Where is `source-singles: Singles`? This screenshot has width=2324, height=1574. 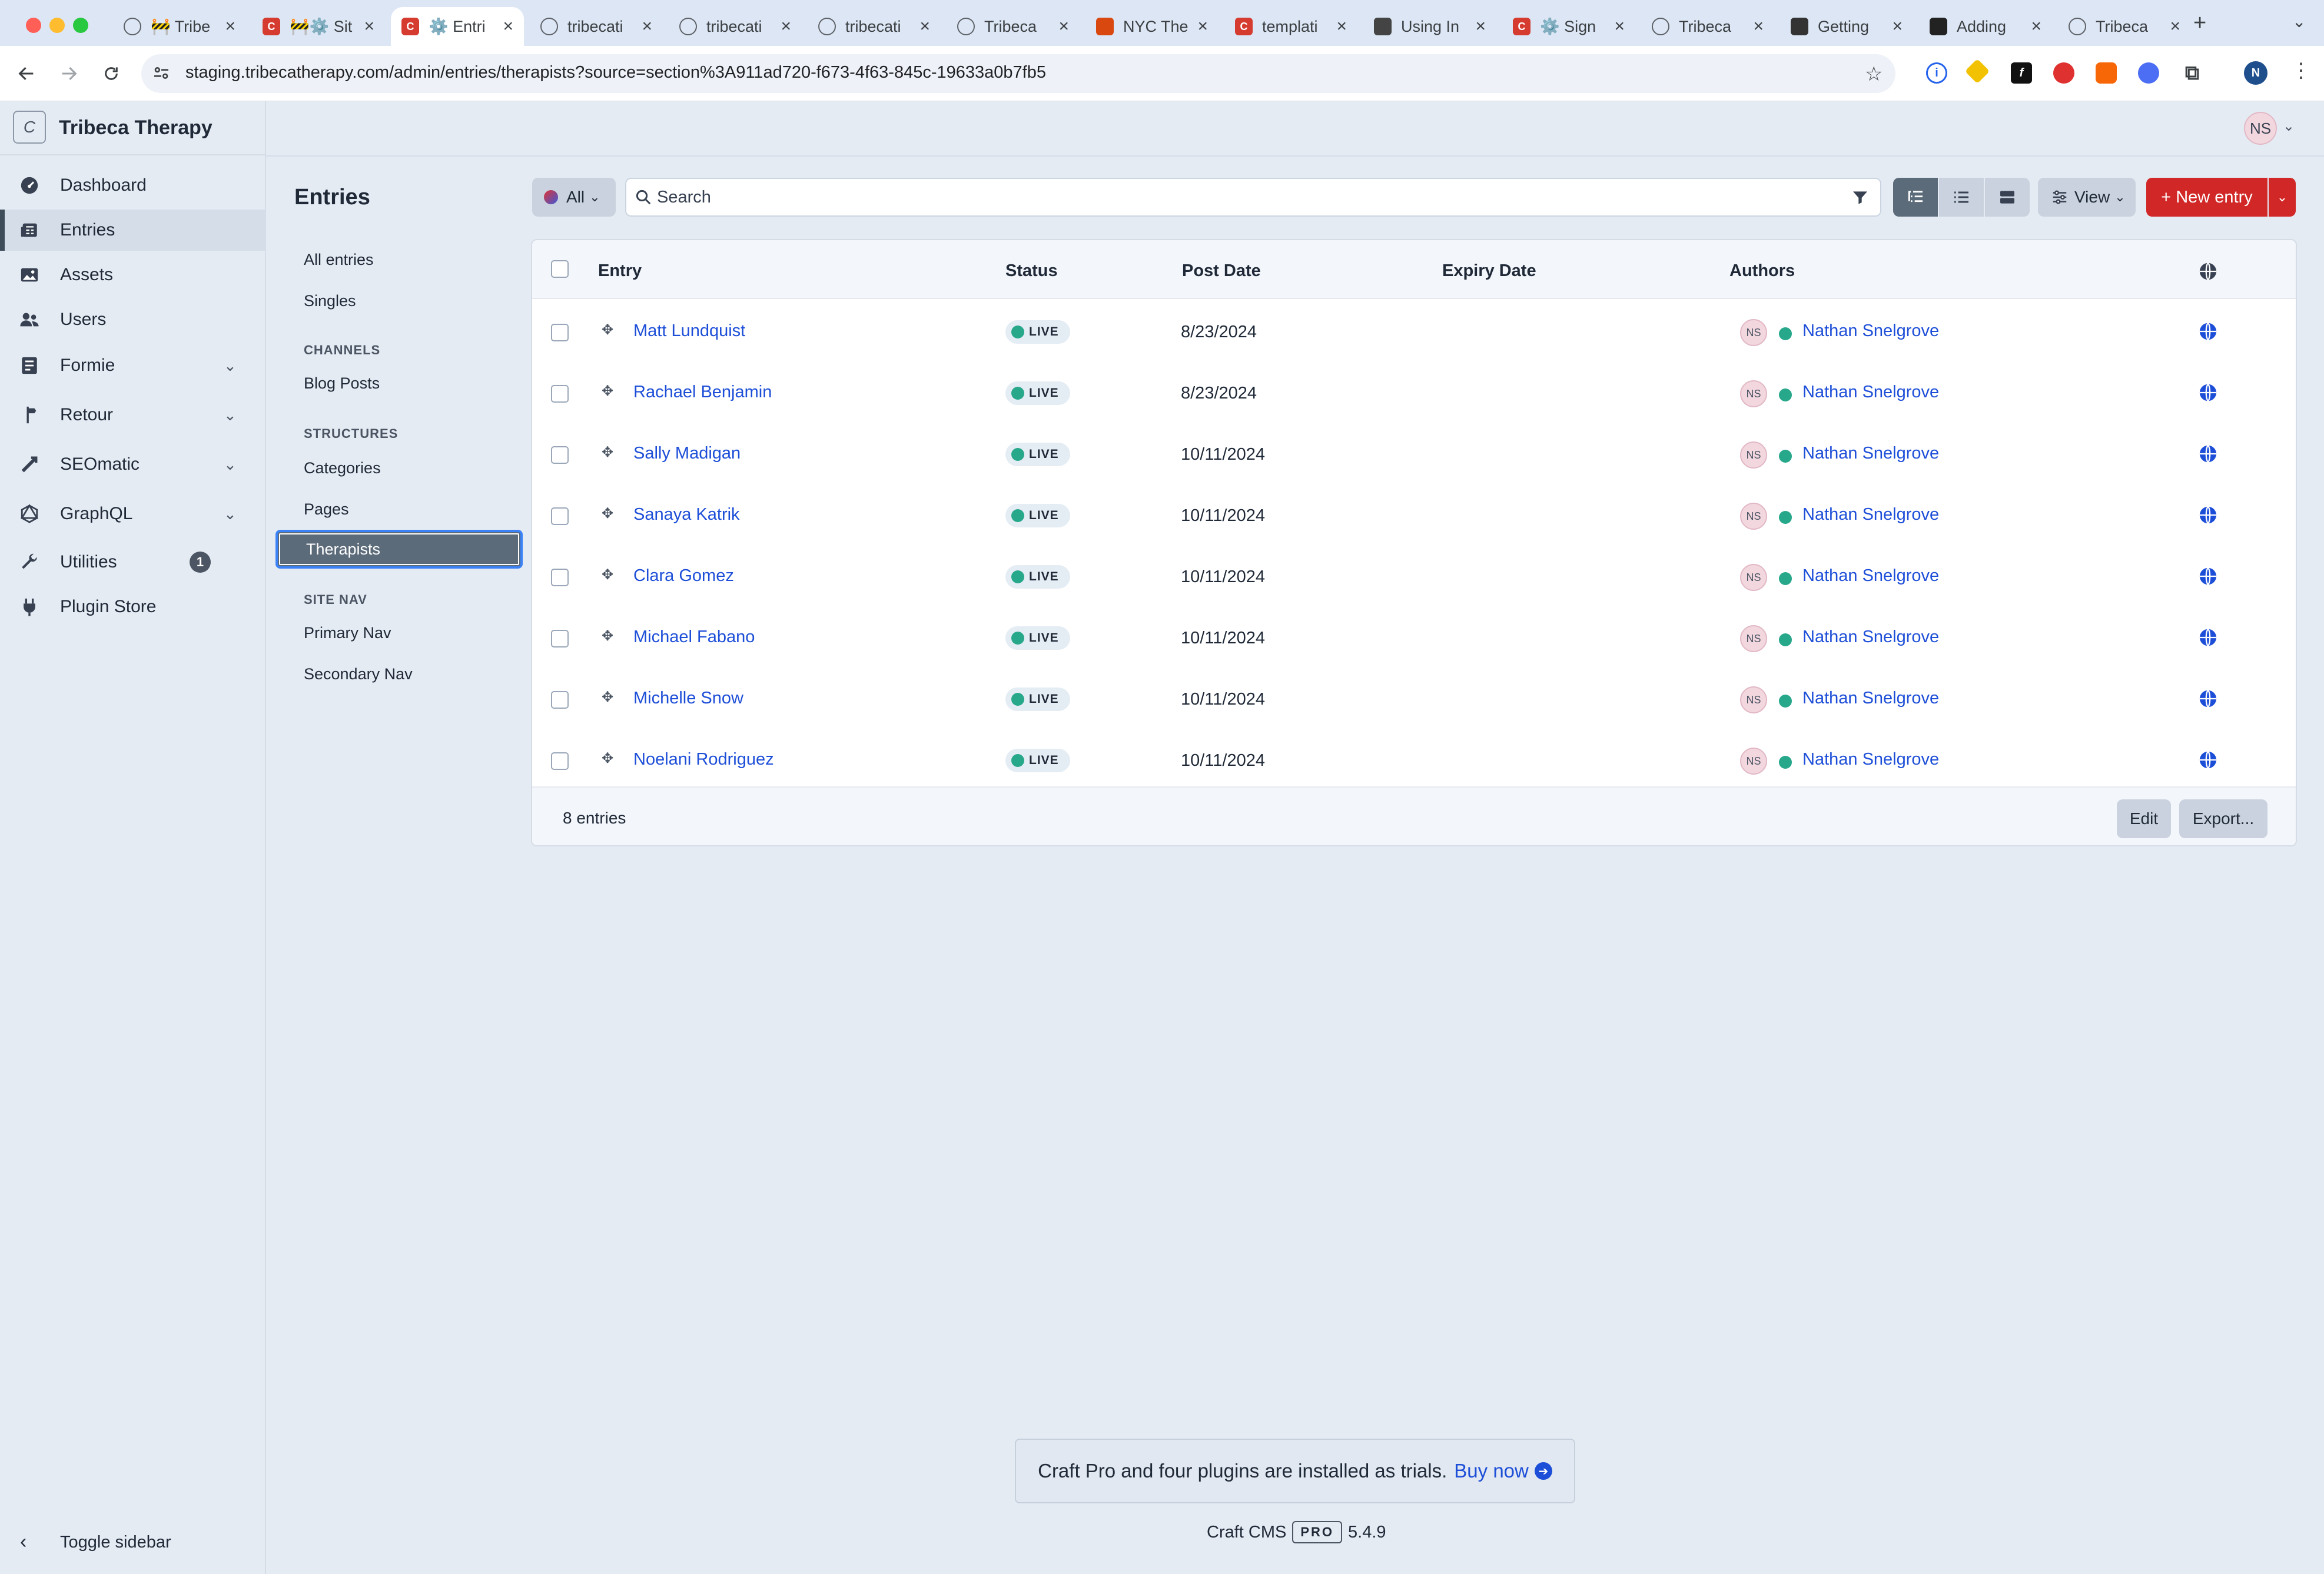
source-singles: Singles is located at coordinates (399, 300).